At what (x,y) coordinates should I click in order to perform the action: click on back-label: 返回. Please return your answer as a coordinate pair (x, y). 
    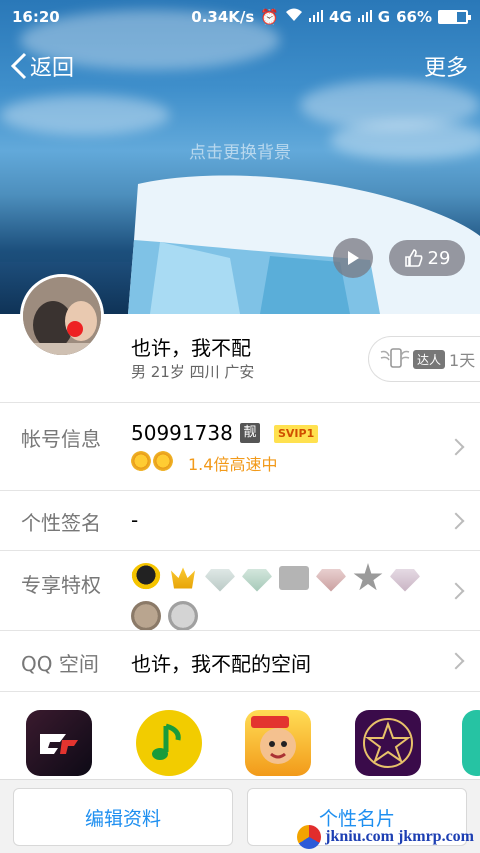
    Looking at the image, I should click on (52, 68).